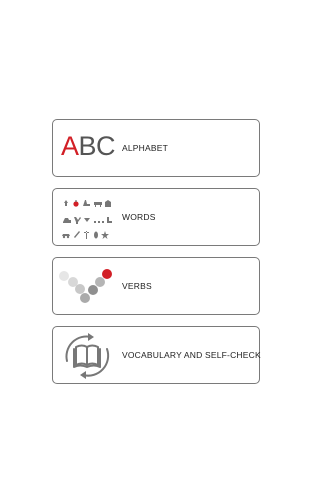 This screenshot has height=500, width=320. Describe the element at coordinates (88, 286) in the screenshot. I see `verb-dots-check-icon` at that location.